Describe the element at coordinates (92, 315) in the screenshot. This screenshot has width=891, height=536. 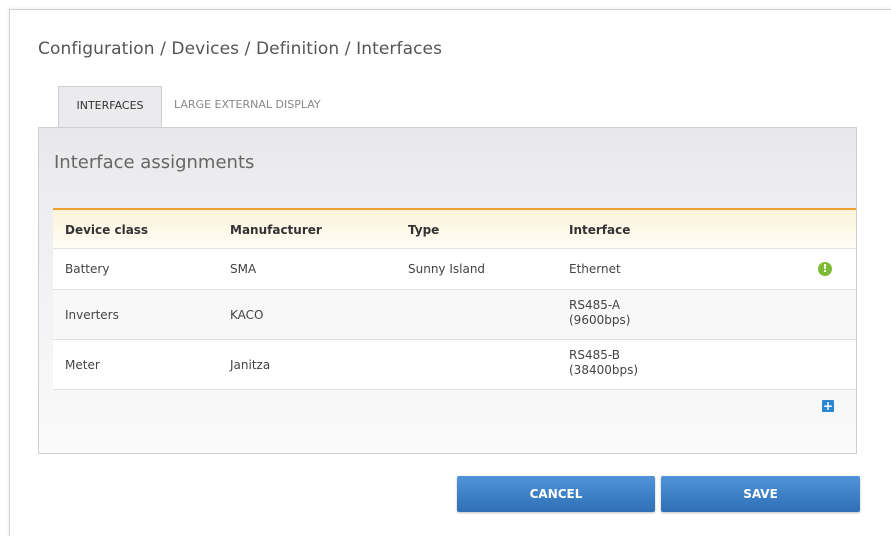
I see `cell-device-class: Inverters` at that location.